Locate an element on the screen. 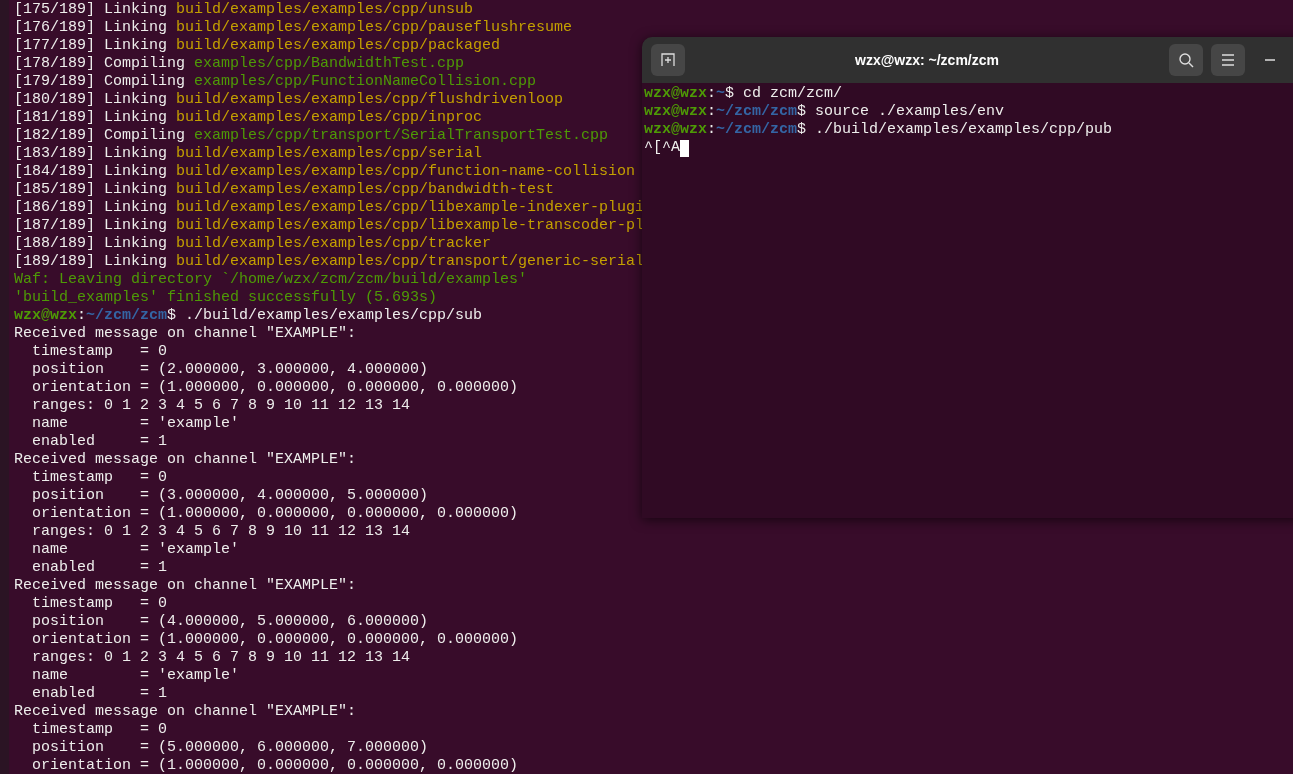  terminal-line: [187/189] Linking build/examples/examples/cpp/libexample-transcoder-pl is located at coordinates (329, 226).